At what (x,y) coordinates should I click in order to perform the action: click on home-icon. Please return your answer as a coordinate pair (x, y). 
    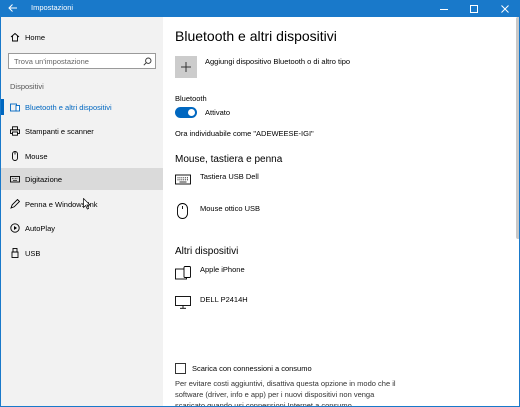
    Looking at the image, I should click on (15, 37).